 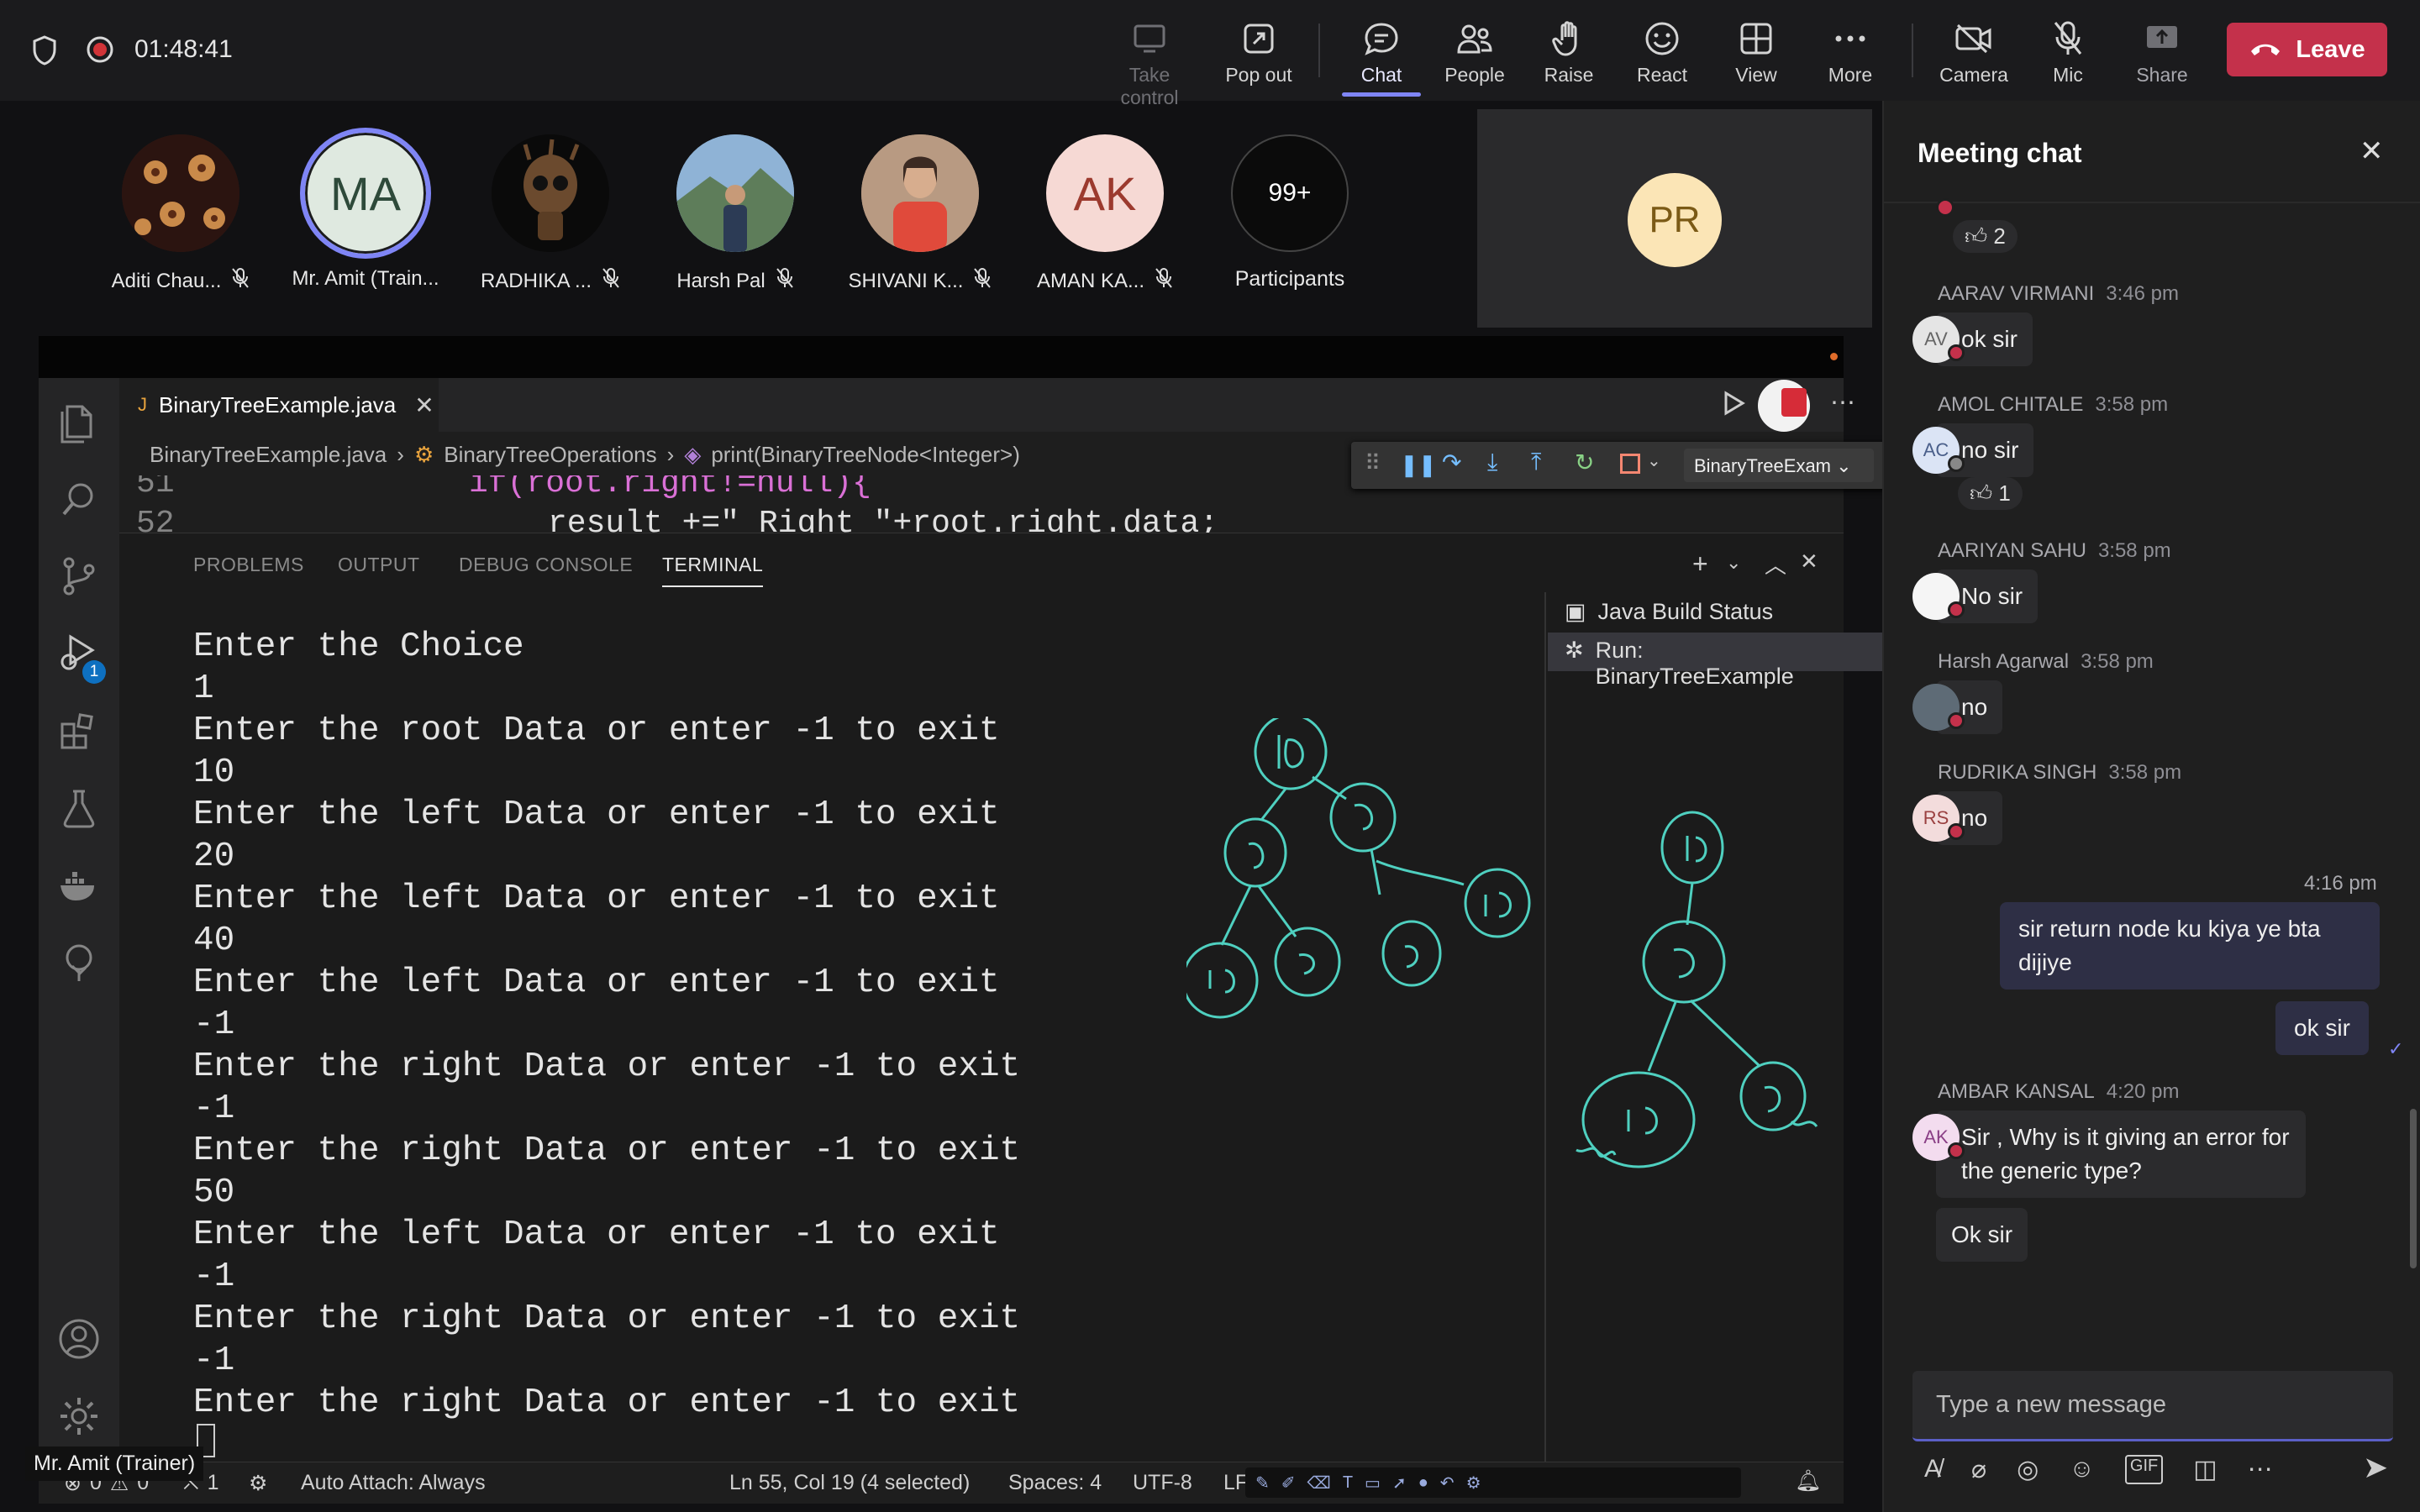 I want to click on react-button: React, so click(x=1662, y=51).